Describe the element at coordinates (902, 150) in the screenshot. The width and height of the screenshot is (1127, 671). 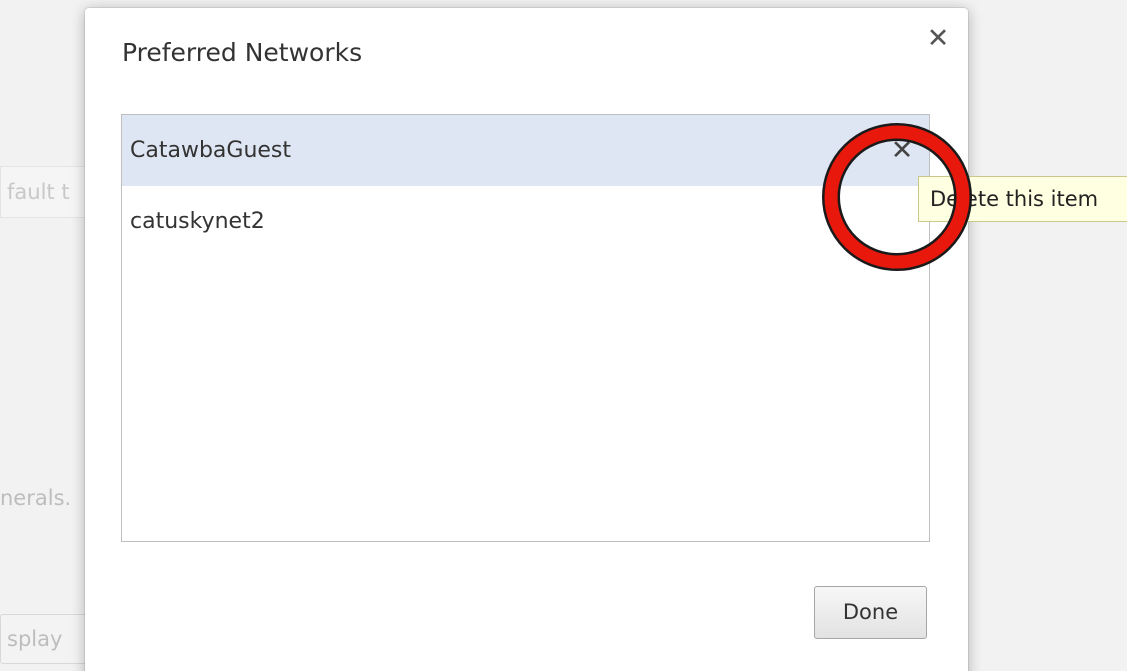
I see `delete-item-icon: ✕` at that location.